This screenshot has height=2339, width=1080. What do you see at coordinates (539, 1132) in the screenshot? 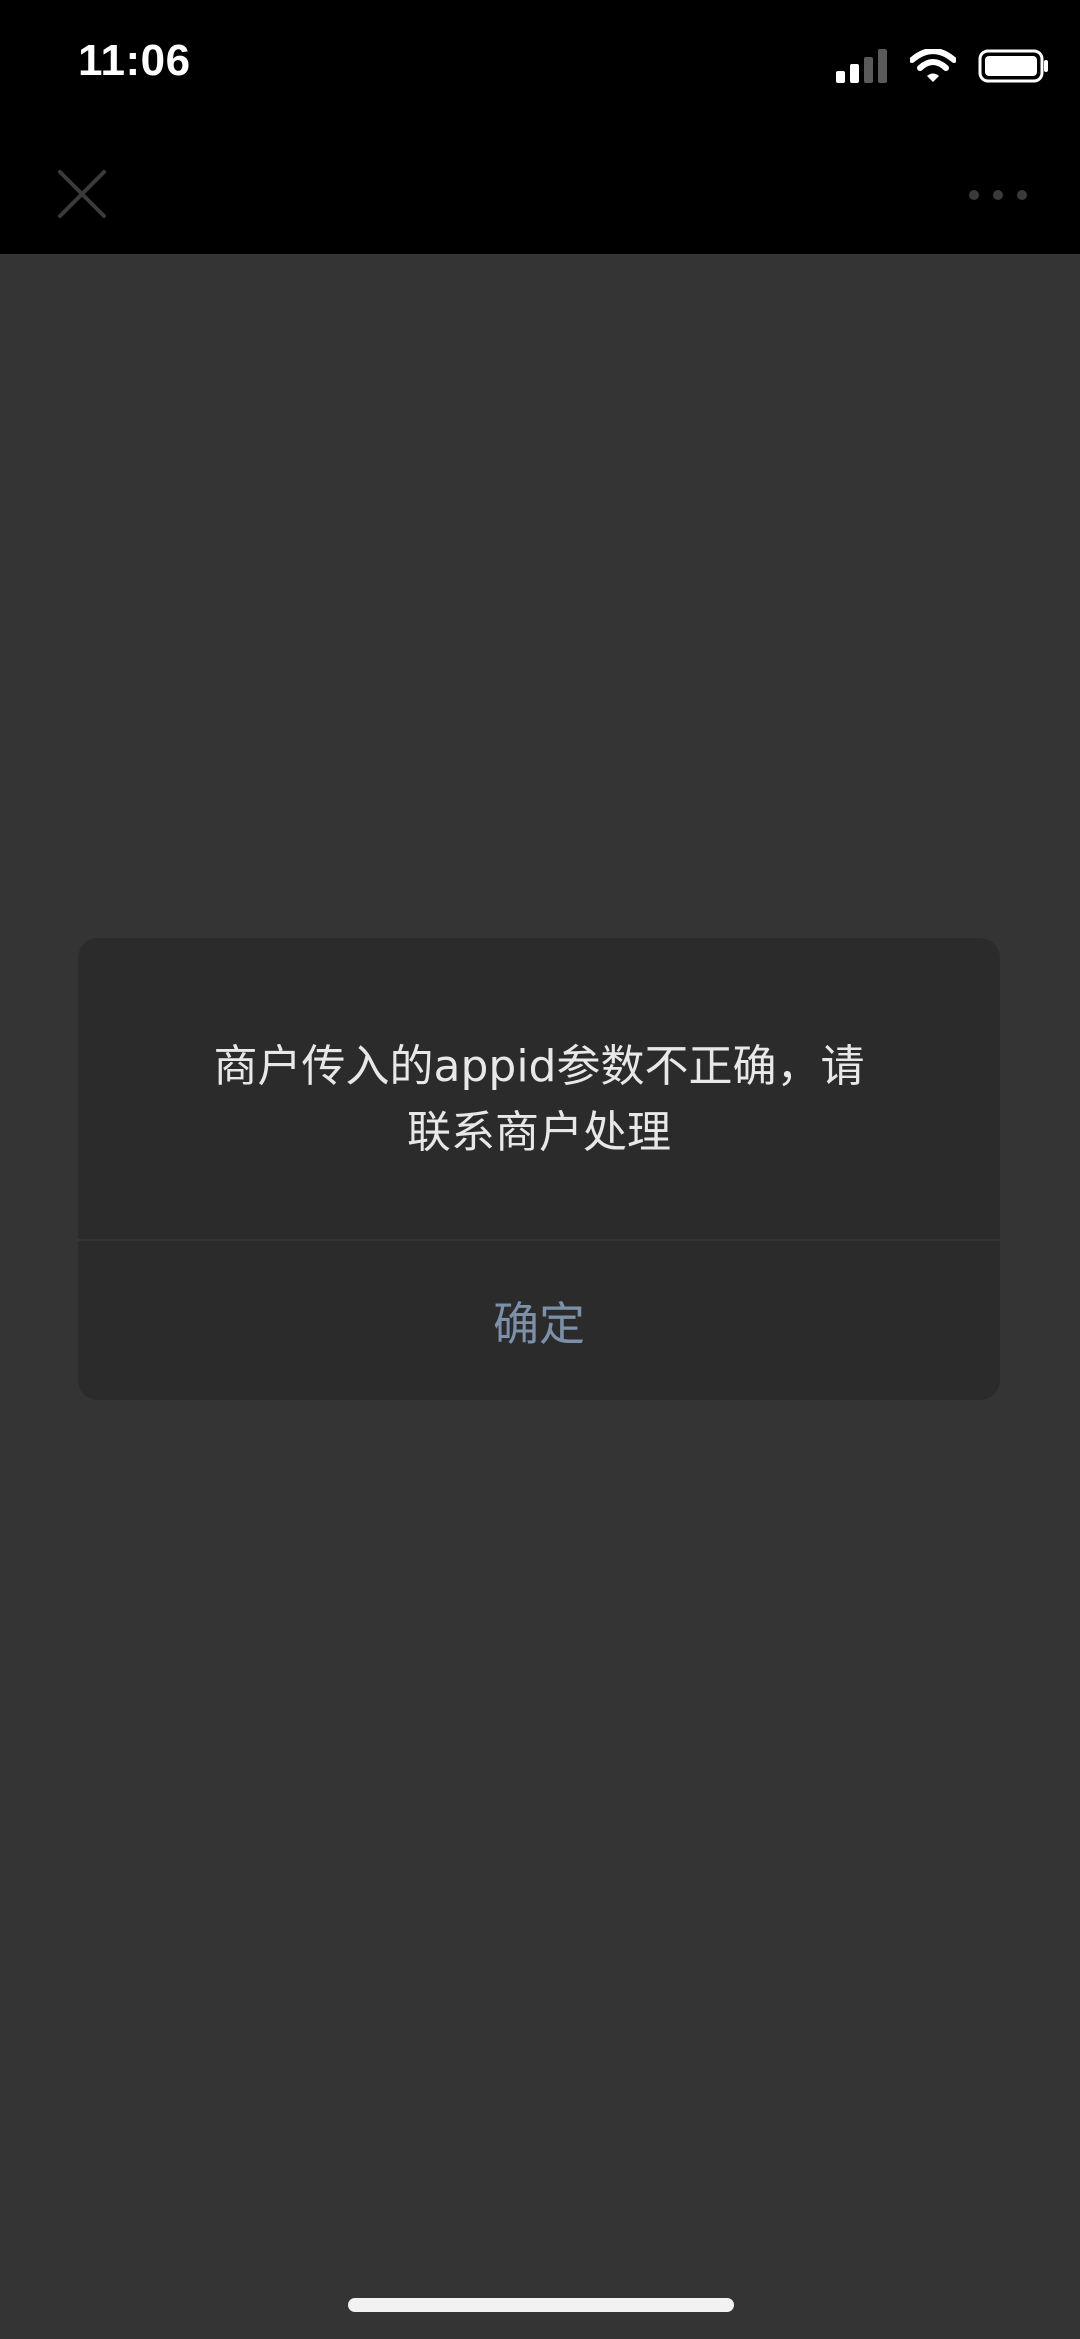
I see `dialog-message-line-2: 联系商户处理` at bounding box center [539, 1132].